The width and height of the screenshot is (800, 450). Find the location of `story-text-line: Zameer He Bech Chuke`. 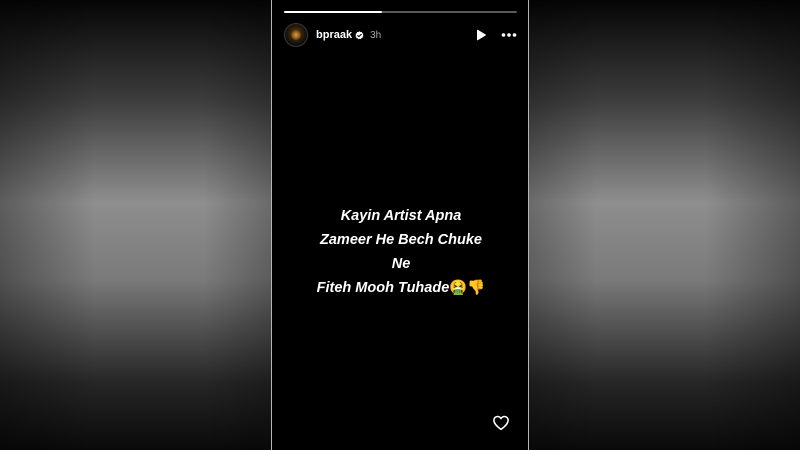

story-text-line: Zameer He Bech Chuke is located at coordinates (401, 240).